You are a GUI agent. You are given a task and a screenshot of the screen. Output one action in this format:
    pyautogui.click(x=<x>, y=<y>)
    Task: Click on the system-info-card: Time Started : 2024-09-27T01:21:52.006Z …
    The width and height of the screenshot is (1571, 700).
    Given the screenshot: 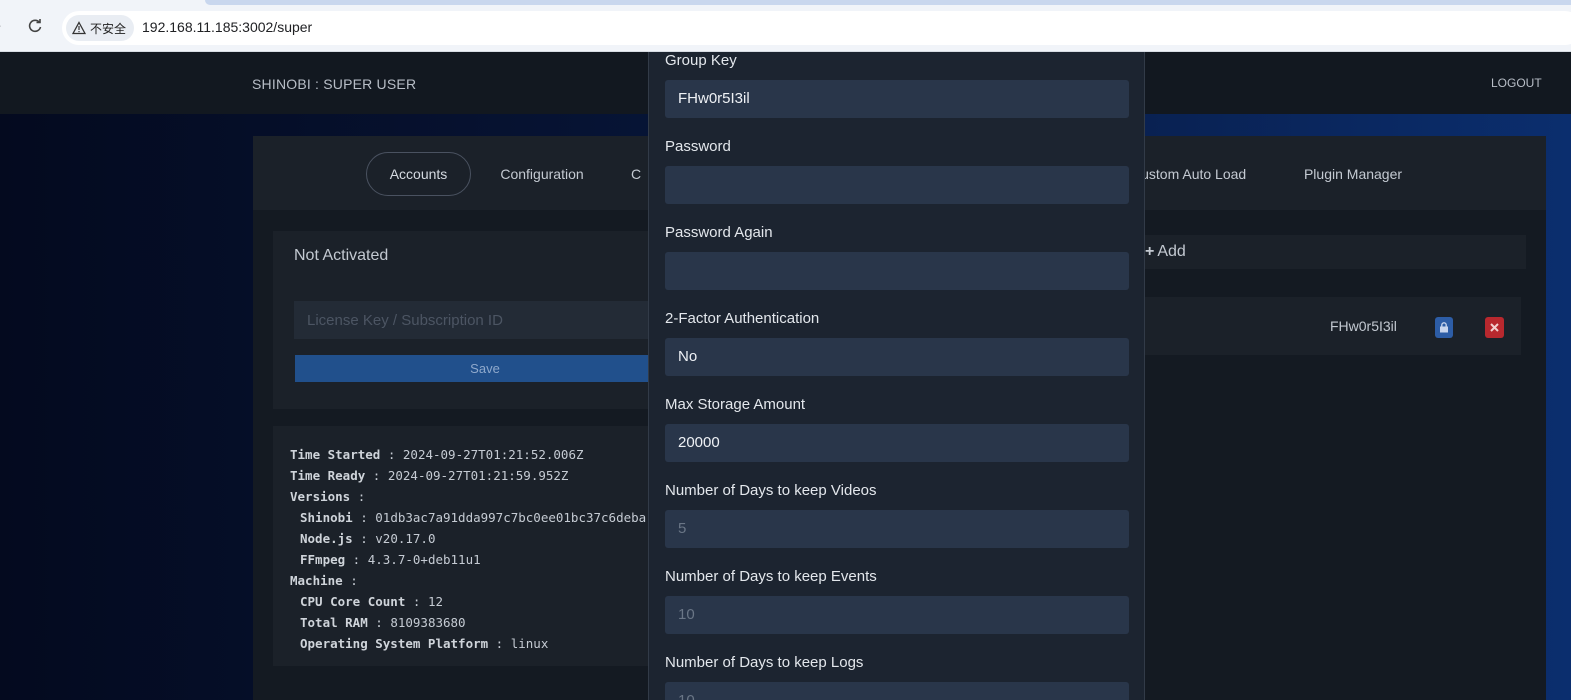 What is the action you would take?
    pyautogui.click(x=468, y=546)
    